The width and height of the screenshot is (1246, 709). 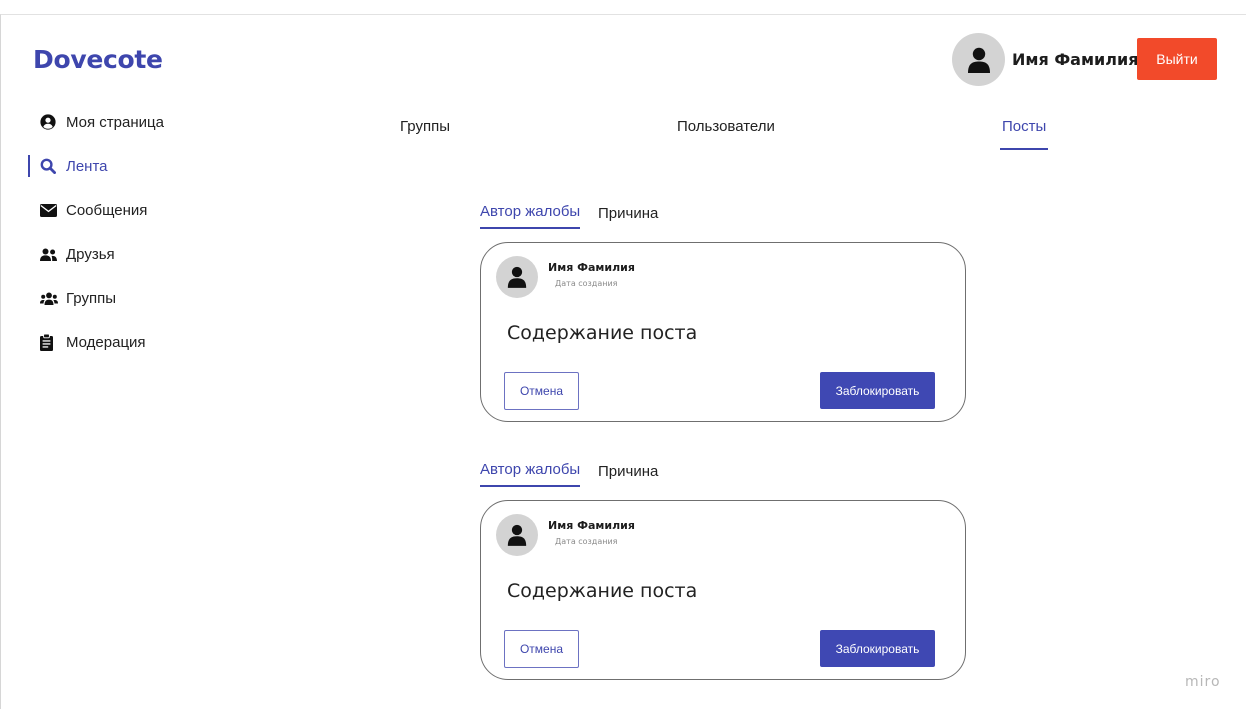 I want to click on header-avatar, so click(x=978, y=59).